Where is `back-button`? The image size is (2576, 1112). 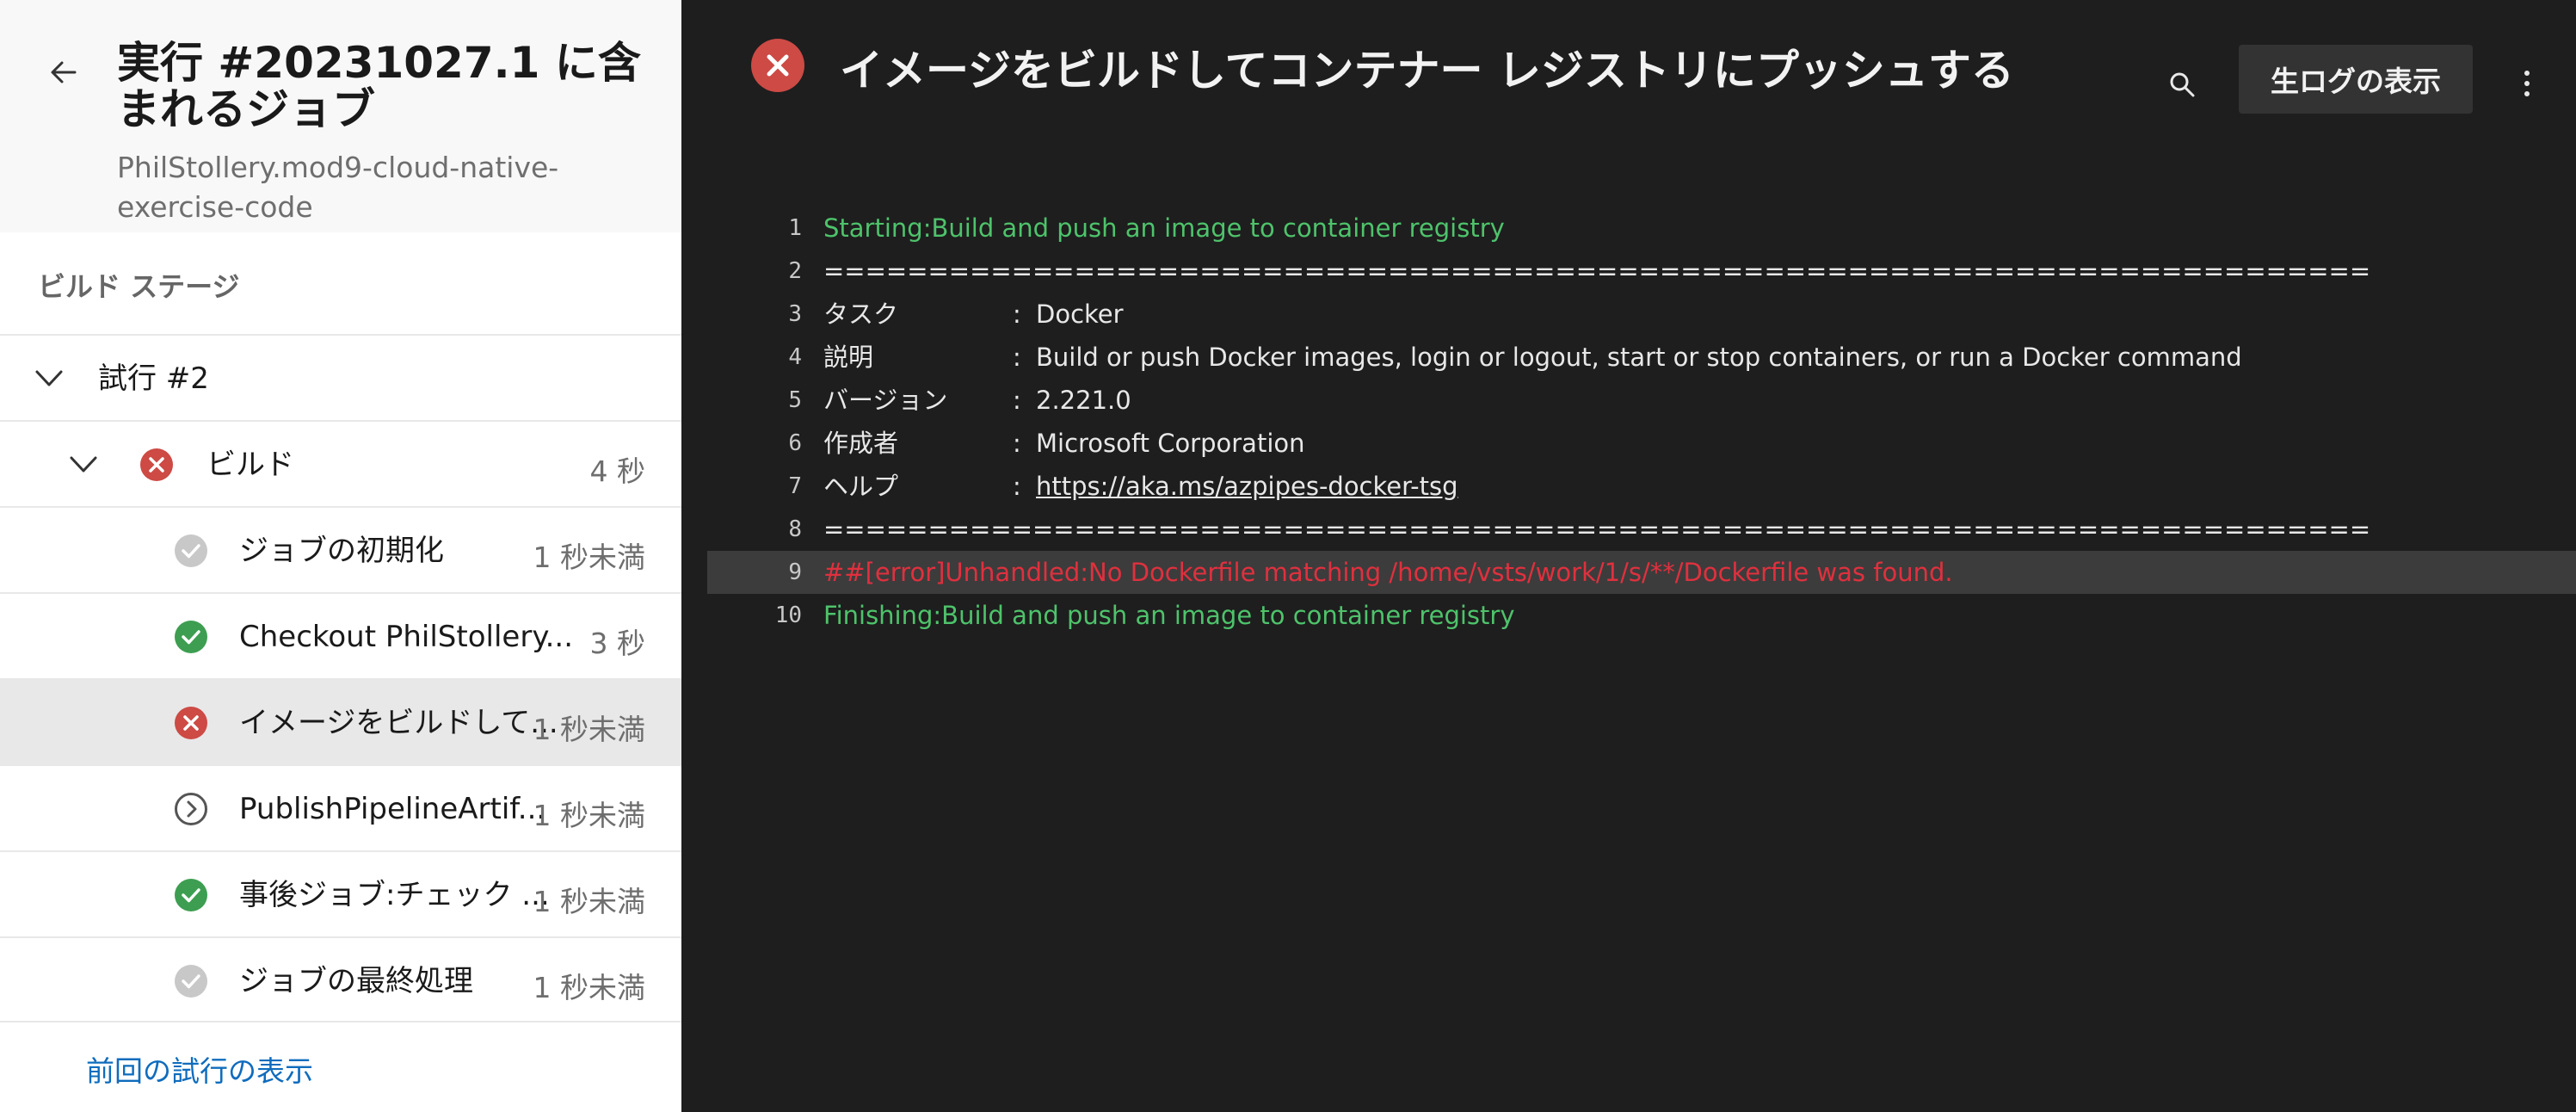 back-button is located at coordinates (64, 72).